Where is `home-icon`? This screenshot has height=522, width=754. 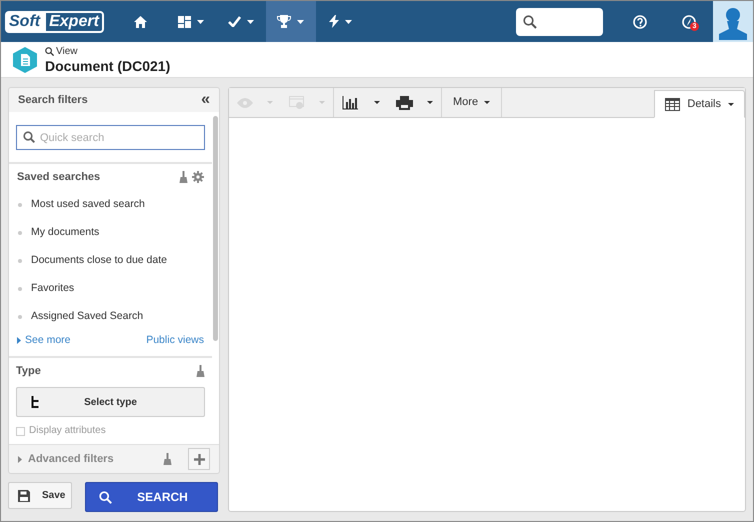
home-icon is located at coordinates (141, 22).